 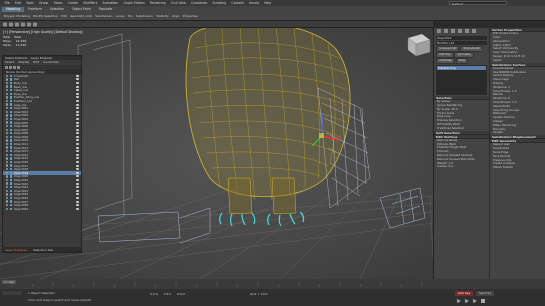 What do you see at coordinates (43, 3) in the screenshot?
I see `menu-item-group: Group` at bounding box center [43, 3].